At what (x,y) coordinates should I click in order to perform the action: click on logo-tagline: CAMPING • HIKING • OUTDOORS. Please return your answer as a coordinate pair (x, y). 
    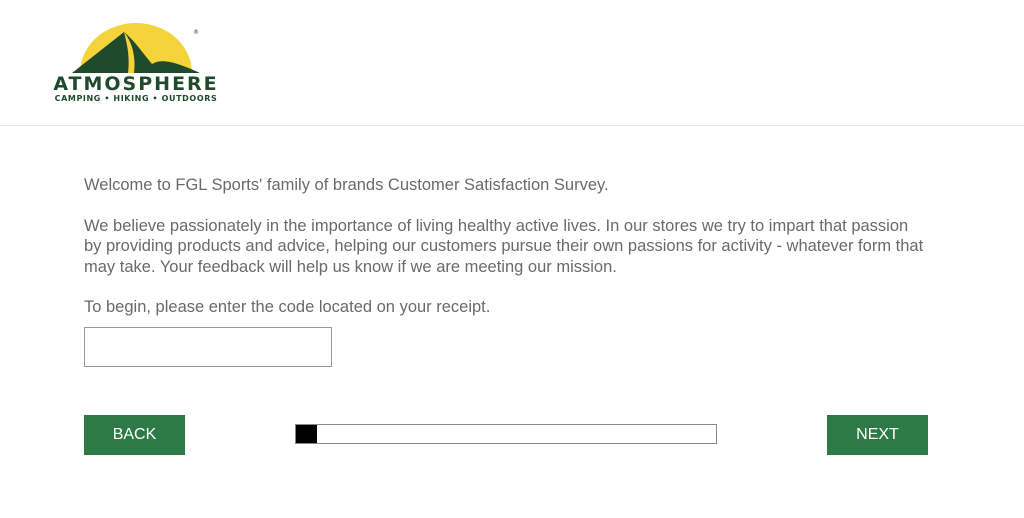
    Looking at the image, I should click on (136, 98).